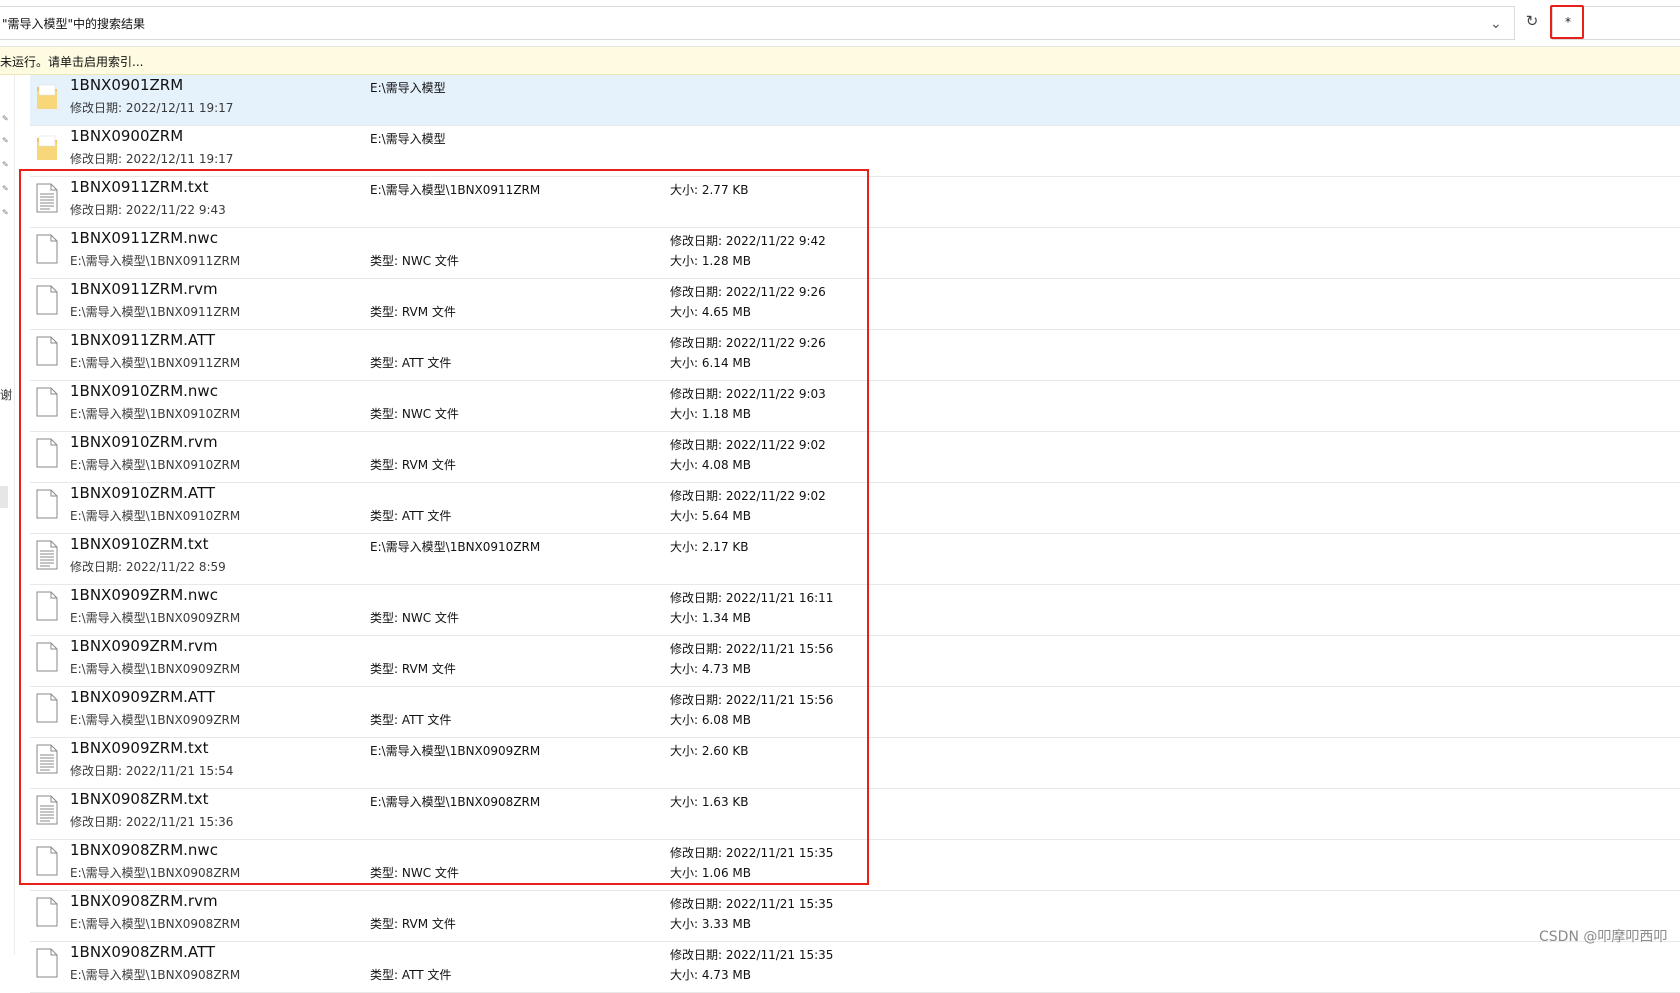  I want to click on refresh-icon: ↻, so click(1532, 21).